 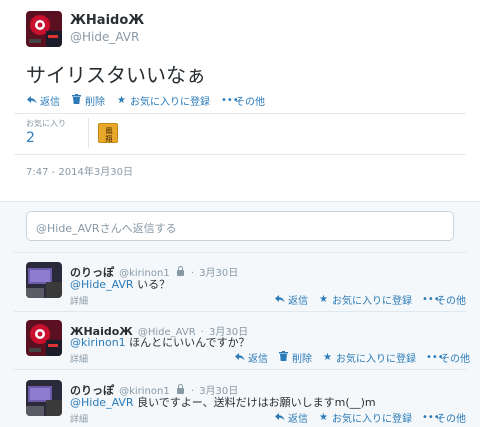 I want to click on reply-body: ほんとにいいんですか？, so click(x=187, y=342).